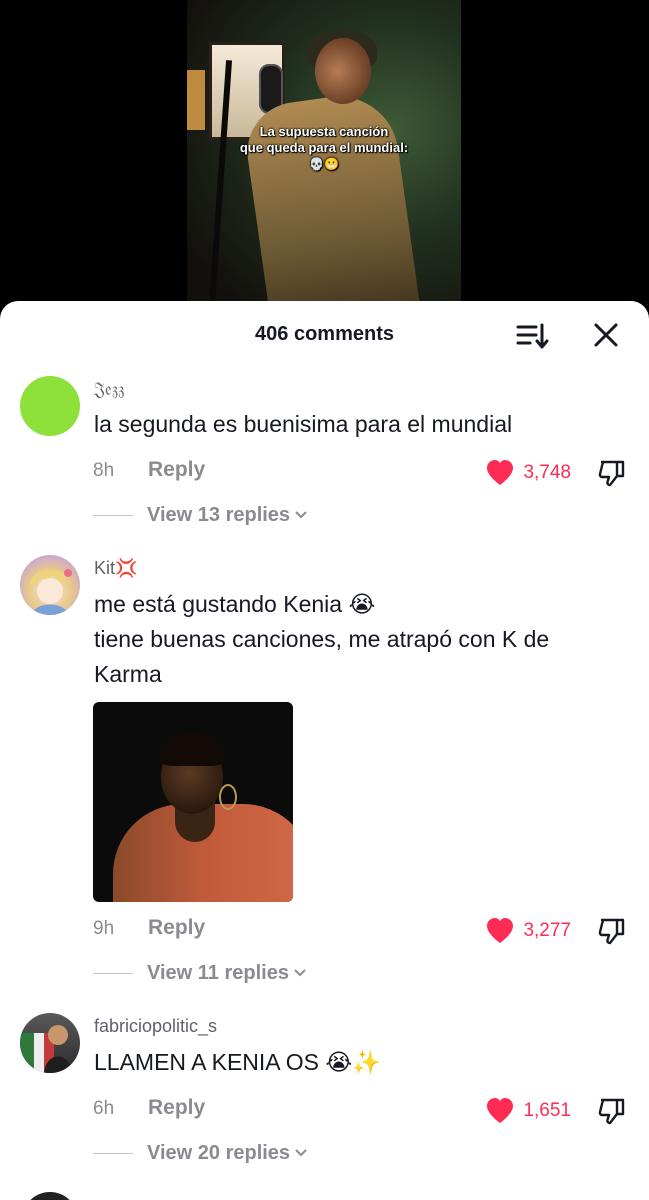 This screenshot has height=1200, width=649. I want to click on view-replies: View 20 replies, so click(200, 1153).